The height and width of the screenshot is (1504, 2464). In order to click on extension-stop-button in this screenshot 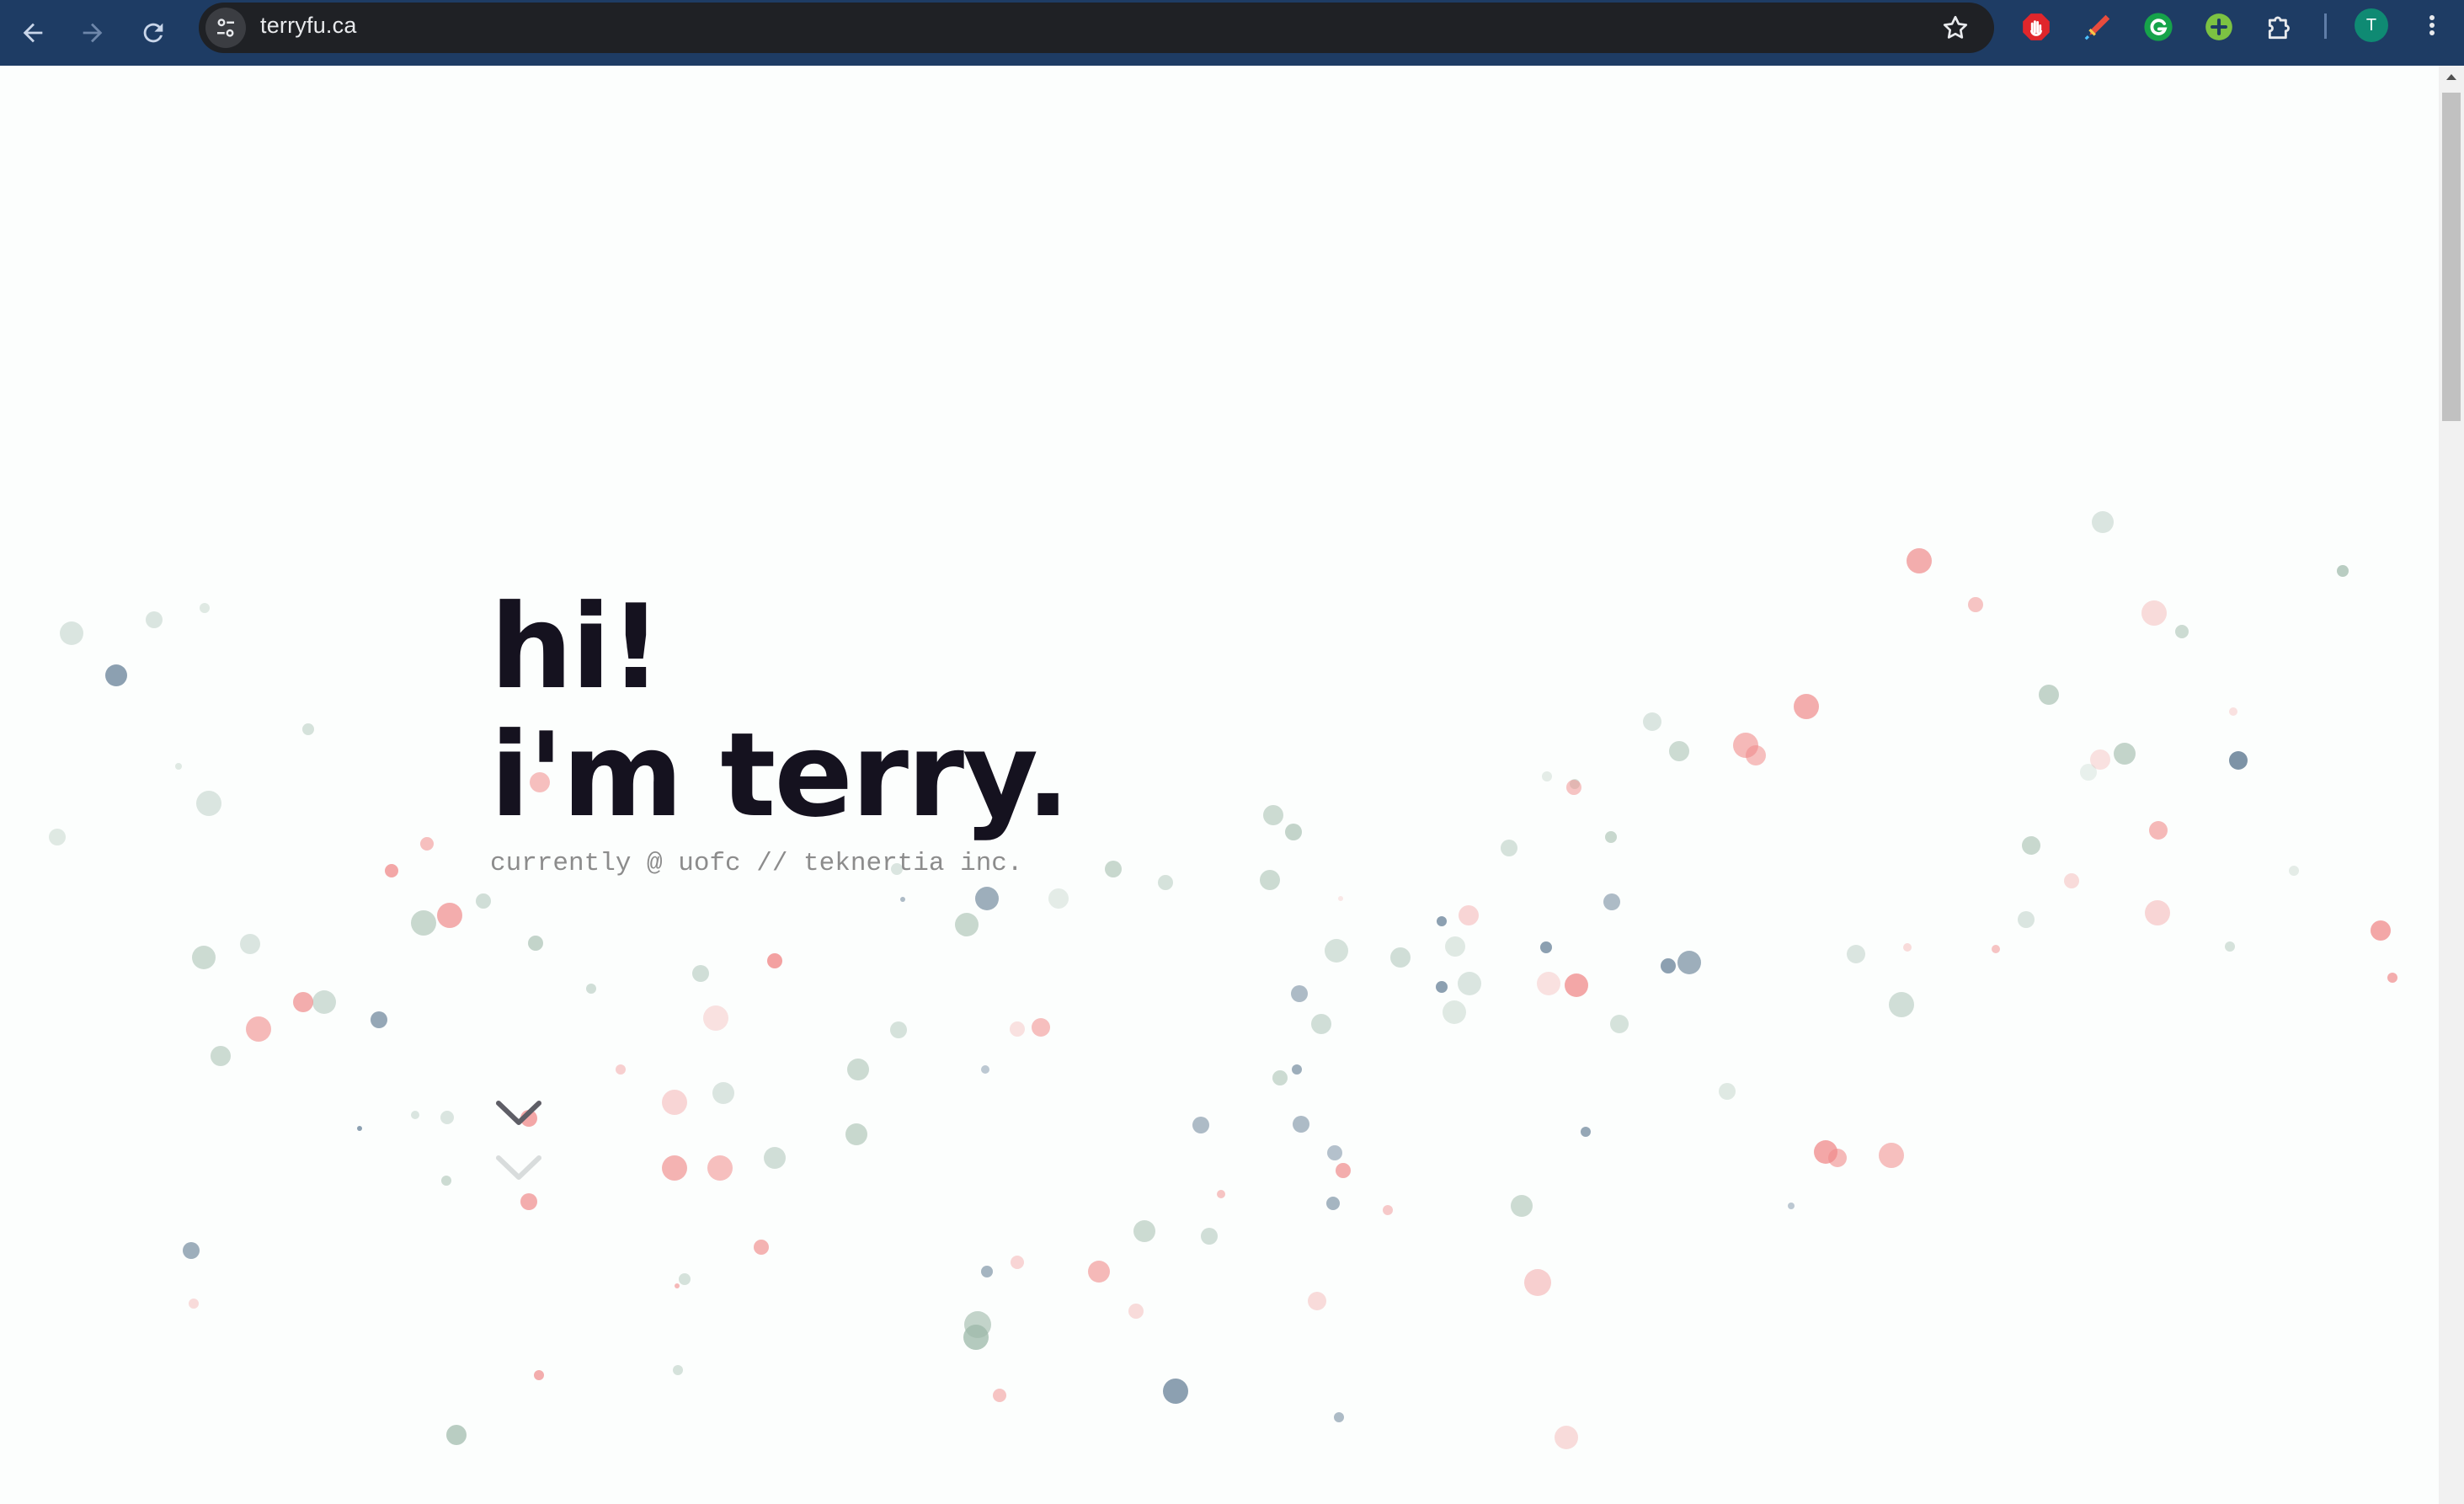, I will do `click(2036, 27)`.